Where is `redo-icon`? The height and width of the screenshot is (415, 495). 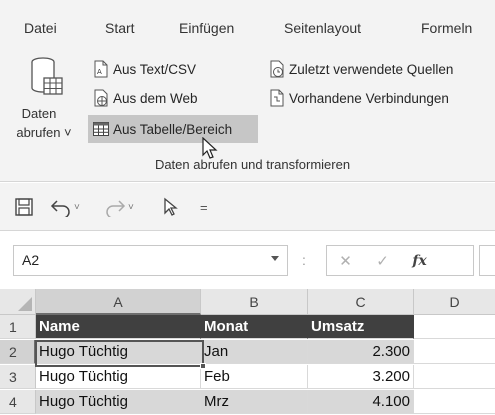
redo-icon is located at coordinates (116, 208).